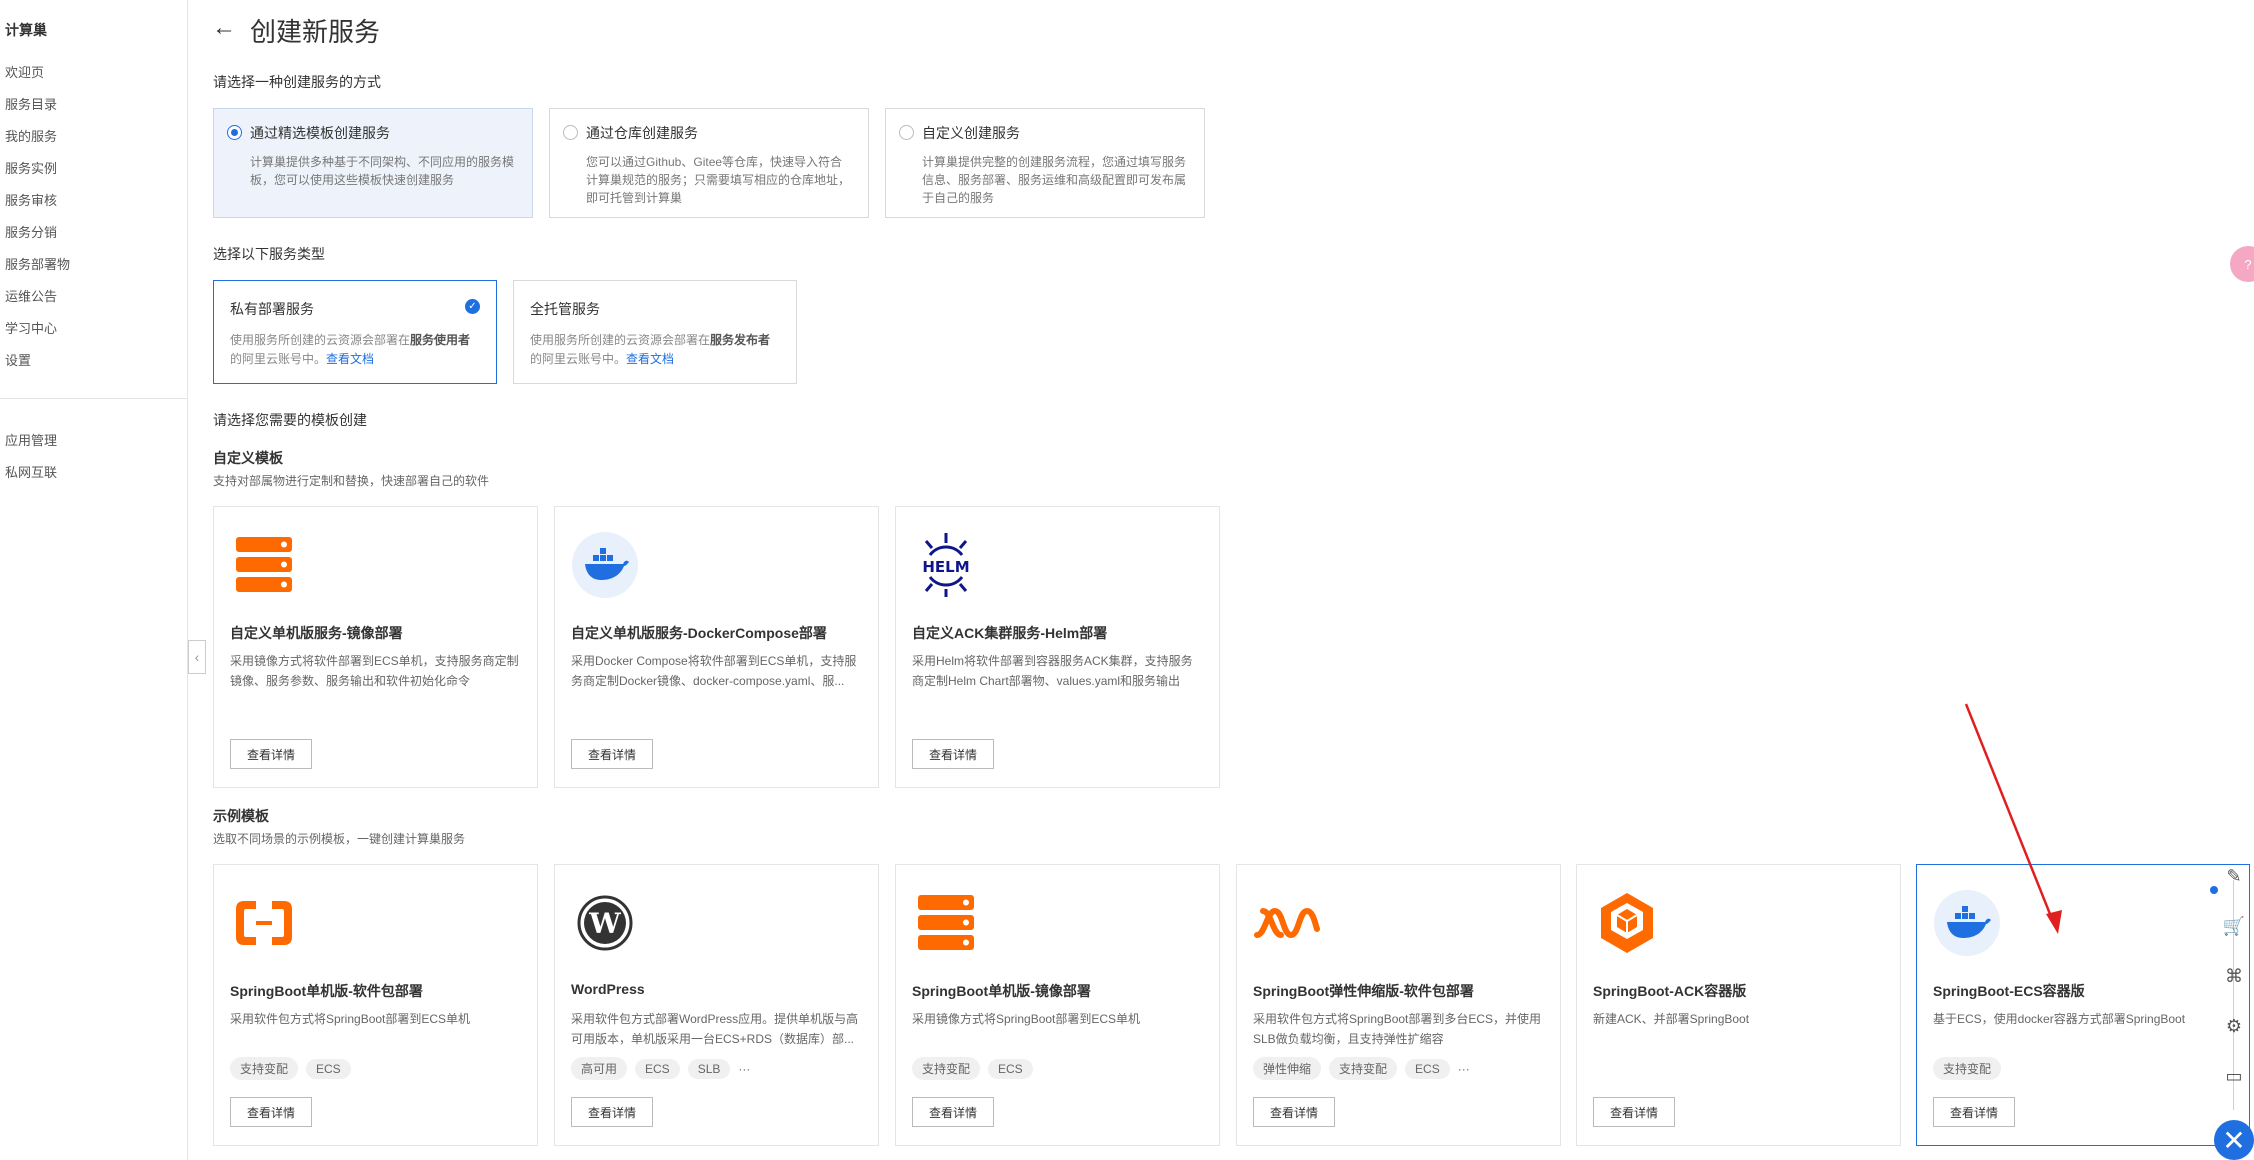 The width and height of the screenshot is (2254, 1160). I want to click on sidebar-item-welcome: 欢迎页, so click(24, 71).